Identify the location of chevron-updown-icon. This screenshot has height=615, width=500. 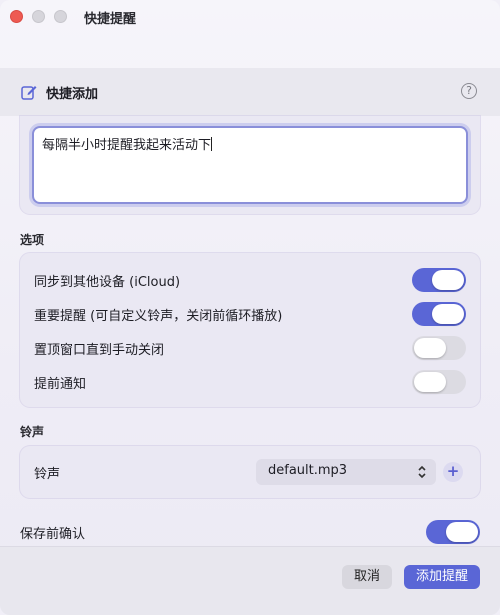
(422, 472).